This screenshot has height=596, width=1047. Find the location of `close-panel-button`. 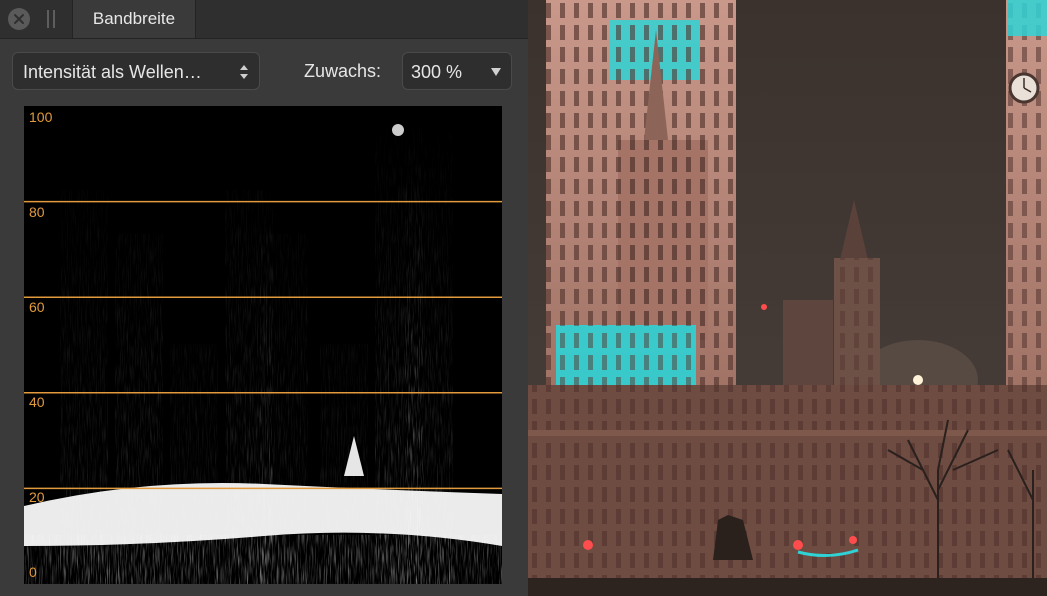

close-panel-button is located at coordinates (19, 19).